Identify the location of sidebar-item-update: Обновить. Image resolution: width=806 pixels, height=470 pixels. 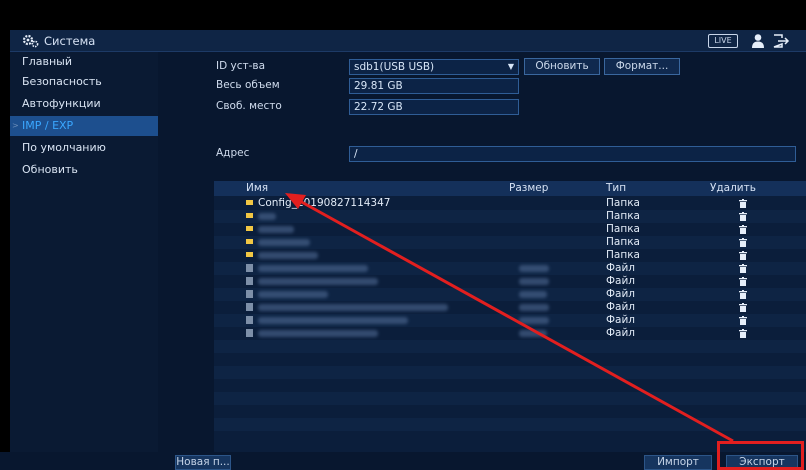
(84, 170).